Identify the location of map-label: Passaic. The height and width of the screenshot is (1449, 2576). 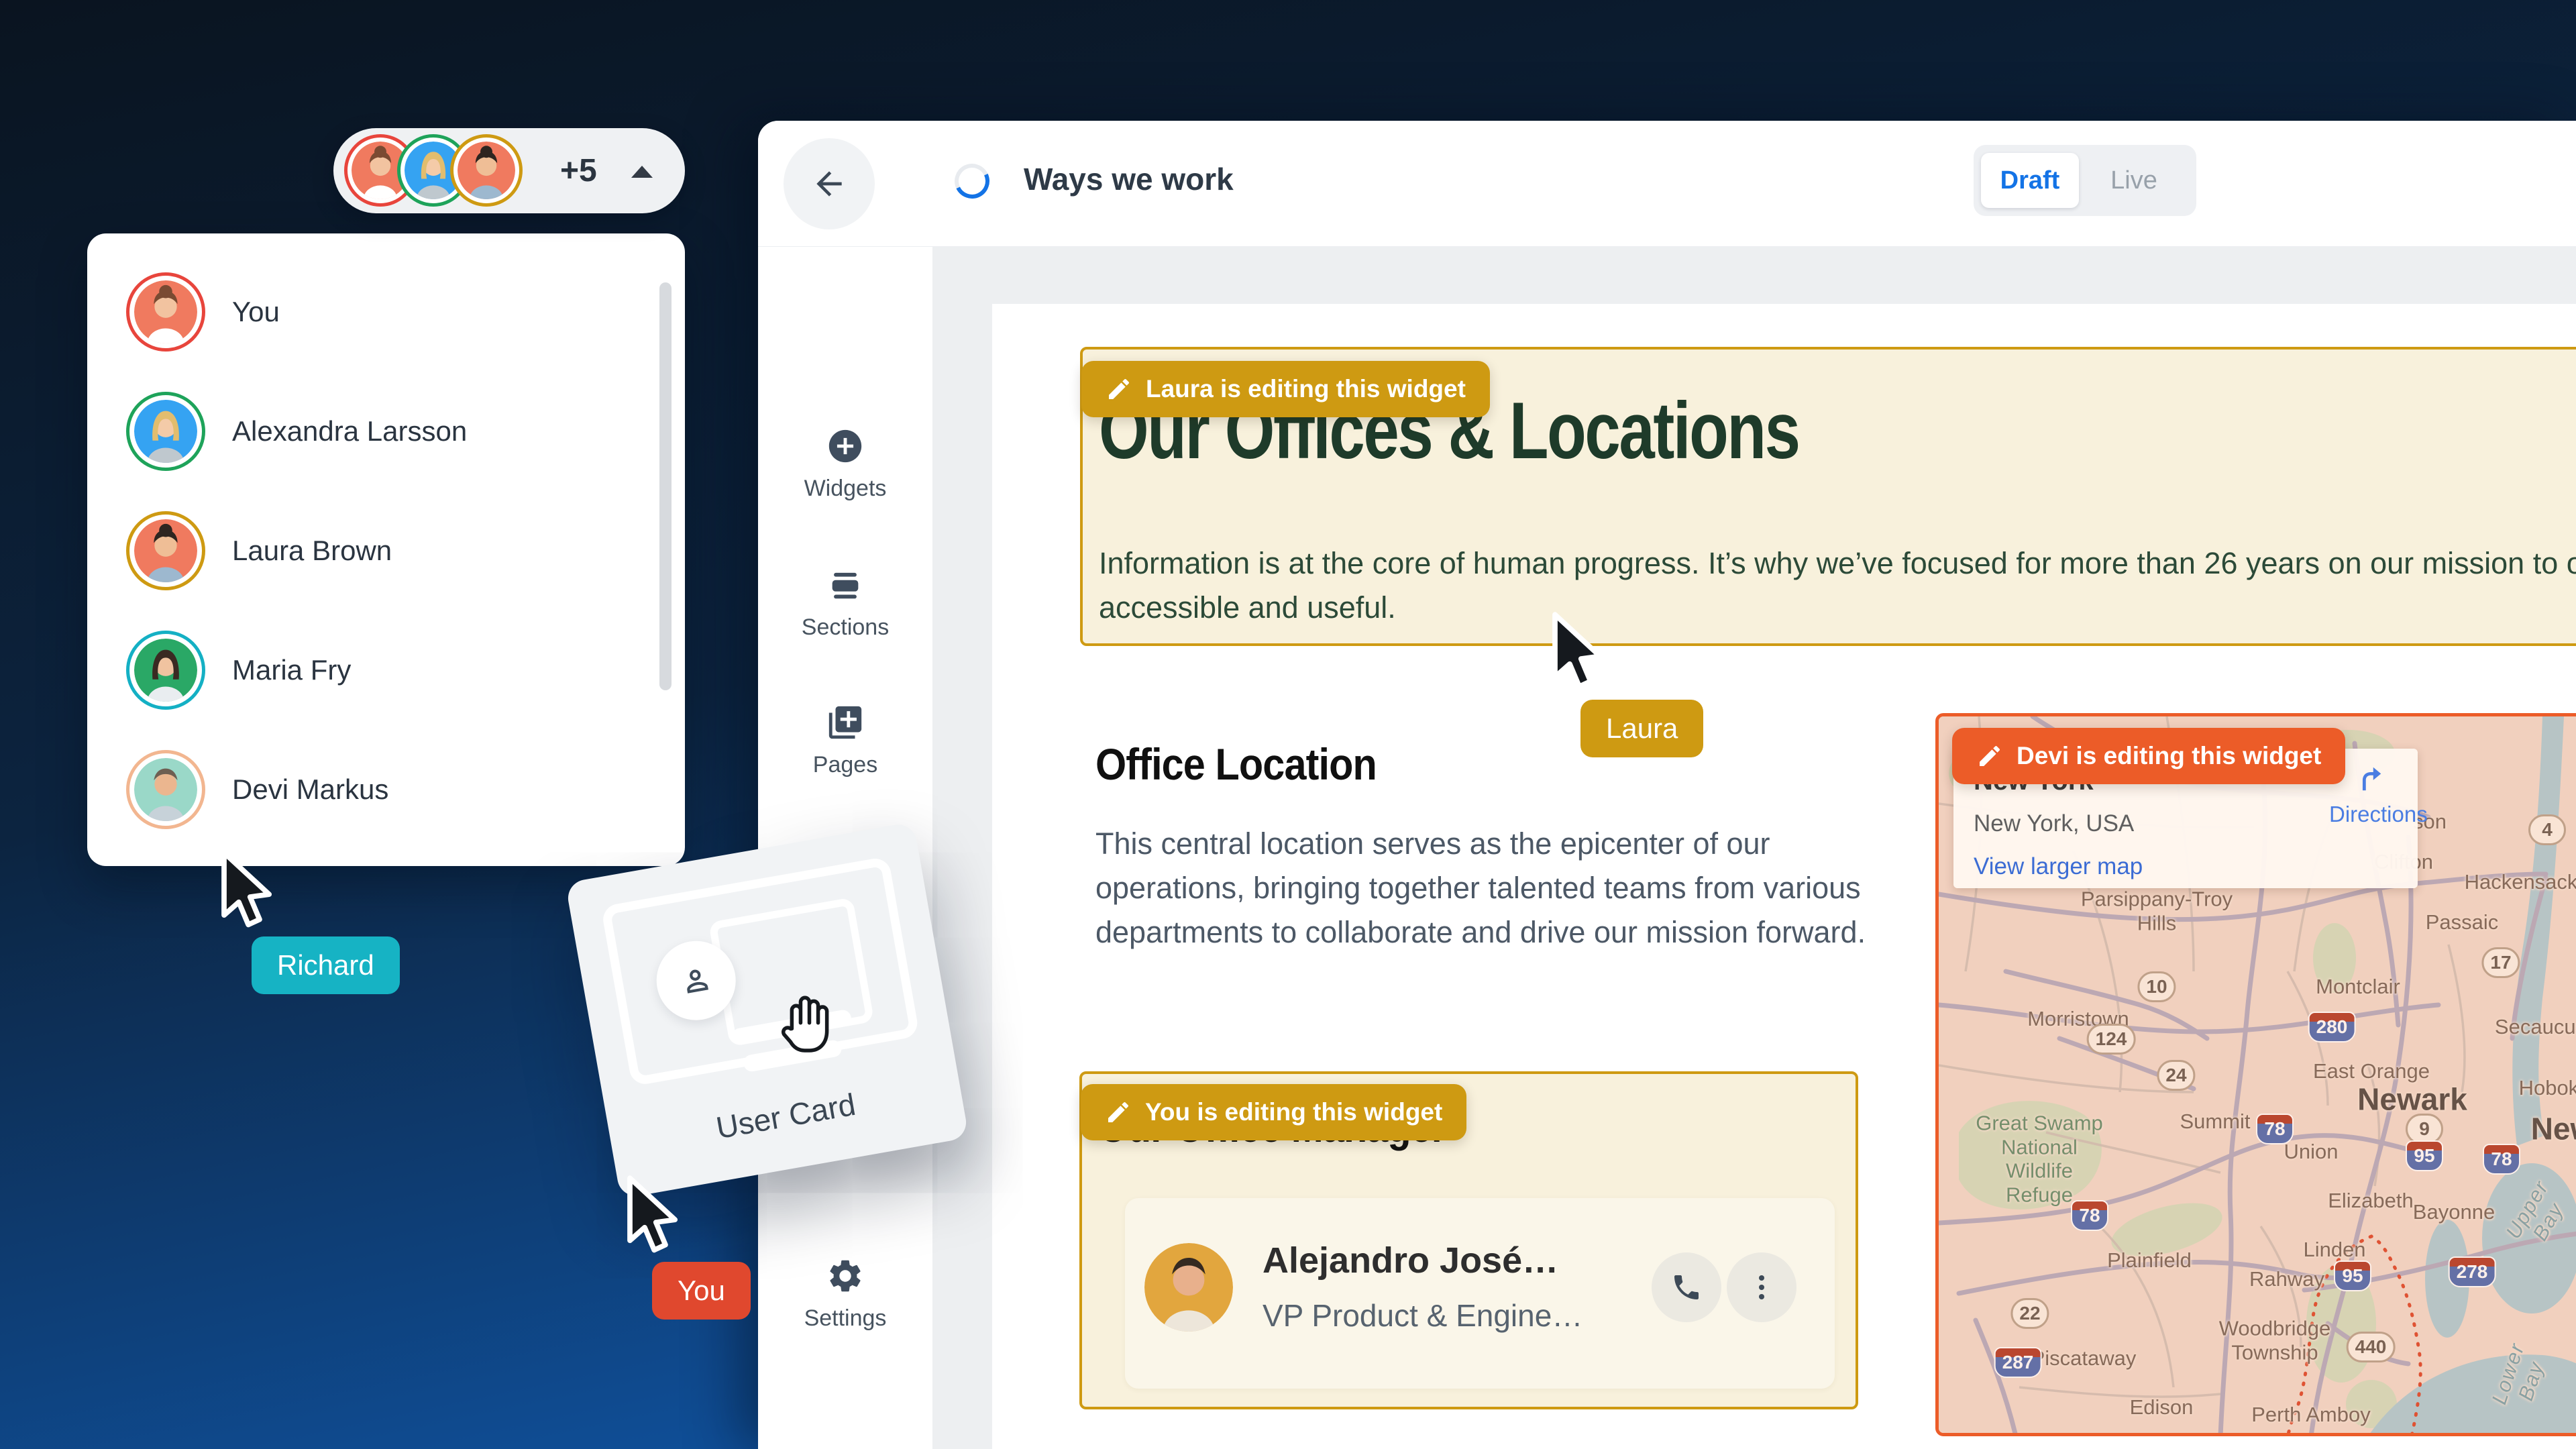
(2462, 922).